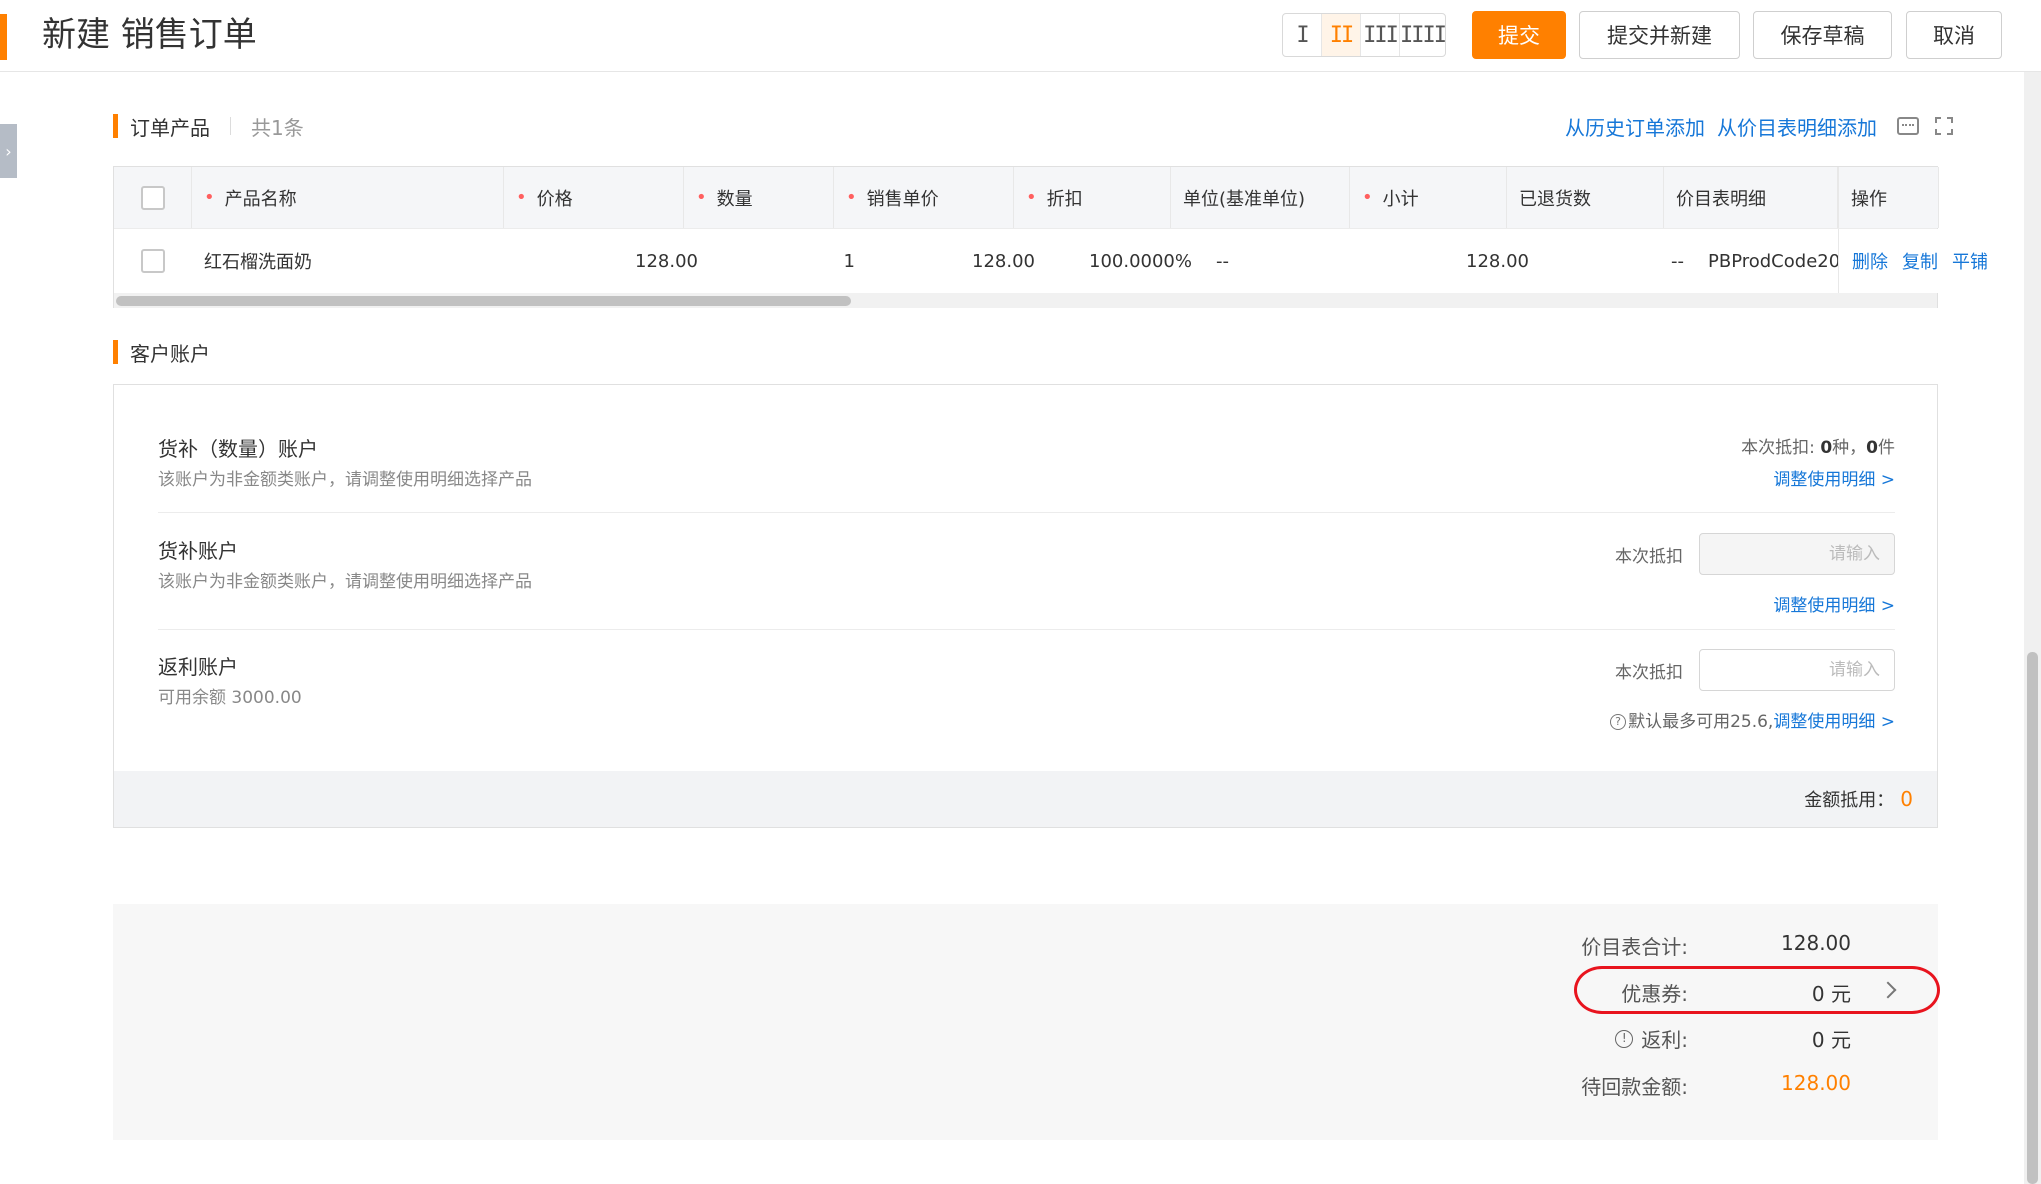  Describe the element at coordinates (230, 698) in the screenshot. I see `account-balance: 可用余额 3000.00` at that location.